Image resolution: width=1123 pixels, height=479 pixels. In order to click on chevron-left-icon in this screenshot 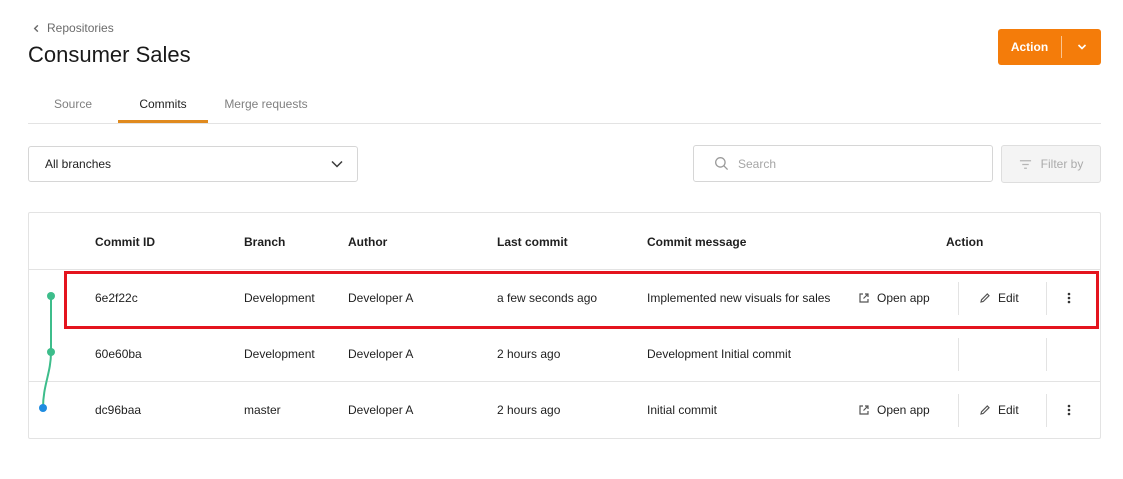, I will do `click(36, 28)`.